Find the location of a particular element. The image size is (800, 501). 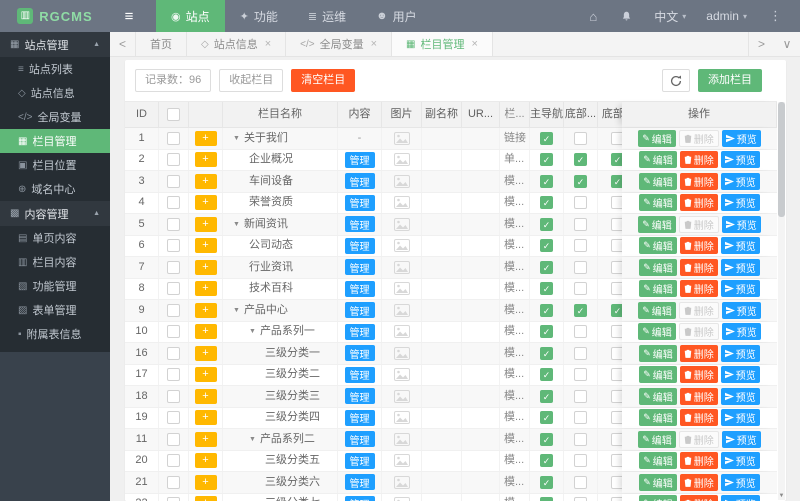

top-nav-item: ☻ 用户 is located at coordinates (396, 16).